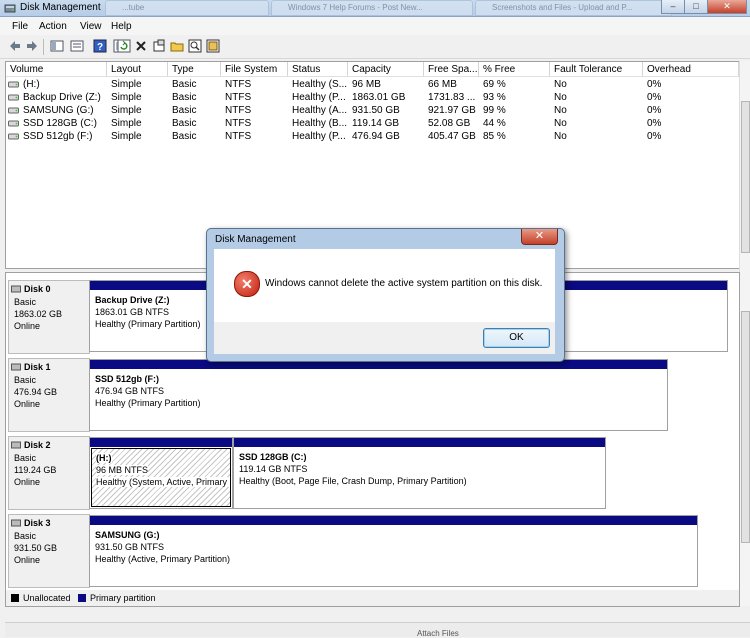  Describe the element at coordinates (386, 69) in the screenshot. I see `column-header-capacity: Capacity` at that location.